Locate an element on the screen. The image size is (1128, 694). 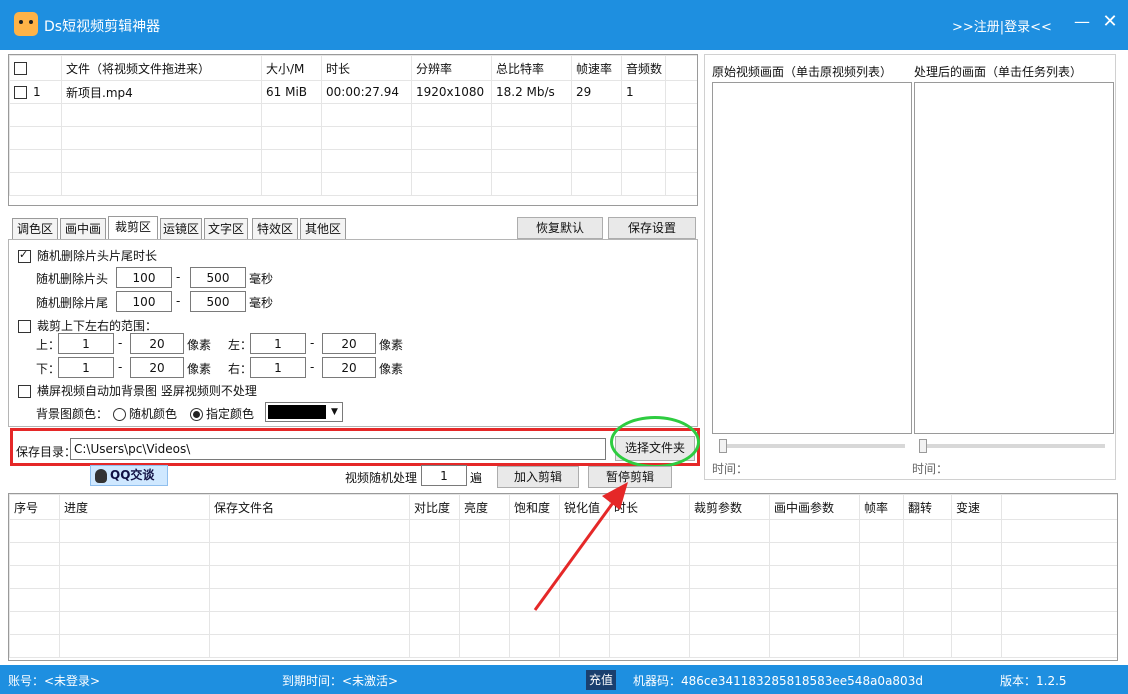
cell-resolution: 1920x1080 is located at coordinates (451, 92).